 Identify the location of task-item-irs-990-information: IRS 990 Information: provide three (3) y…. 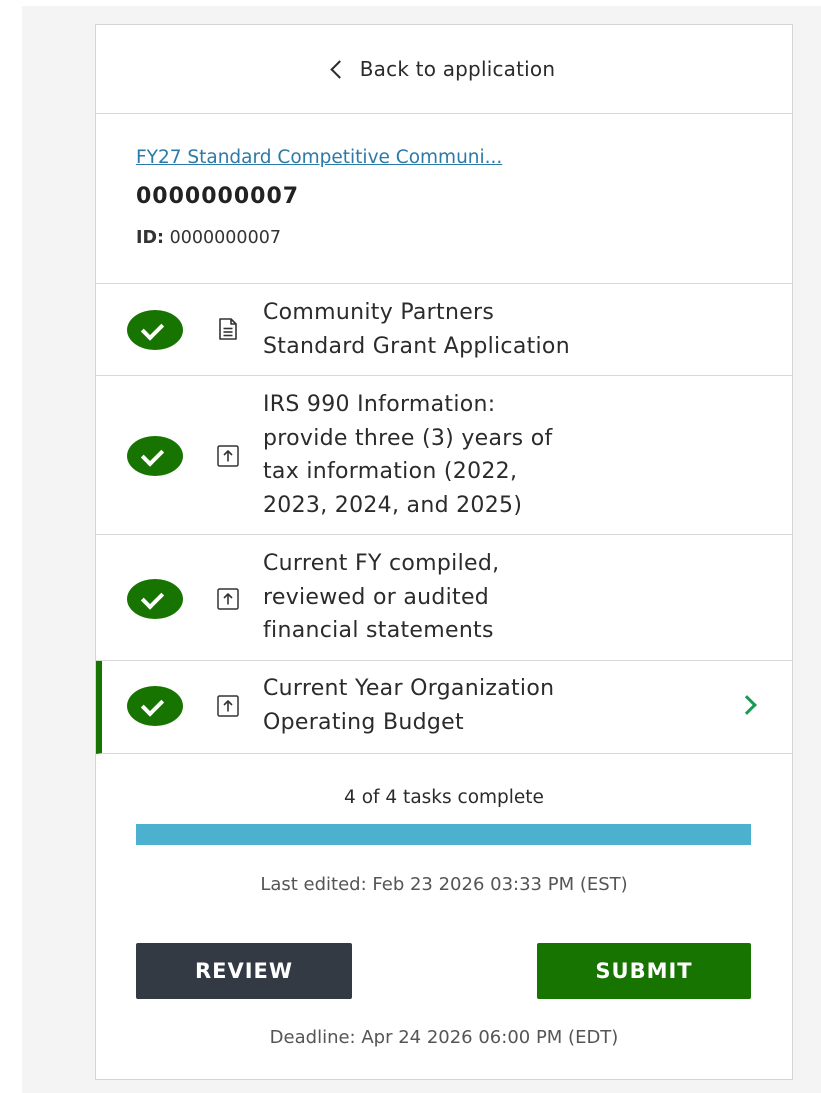
(444, 455).